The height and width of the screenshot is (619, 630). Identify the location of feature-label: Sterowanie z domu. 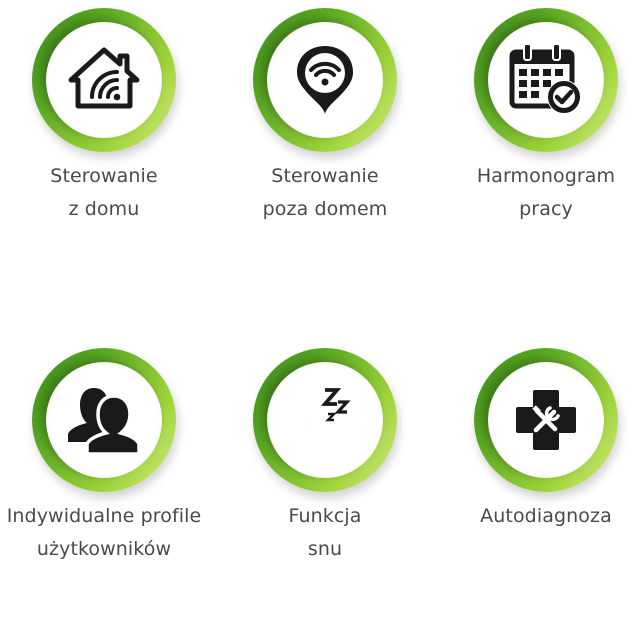
(112, 193).